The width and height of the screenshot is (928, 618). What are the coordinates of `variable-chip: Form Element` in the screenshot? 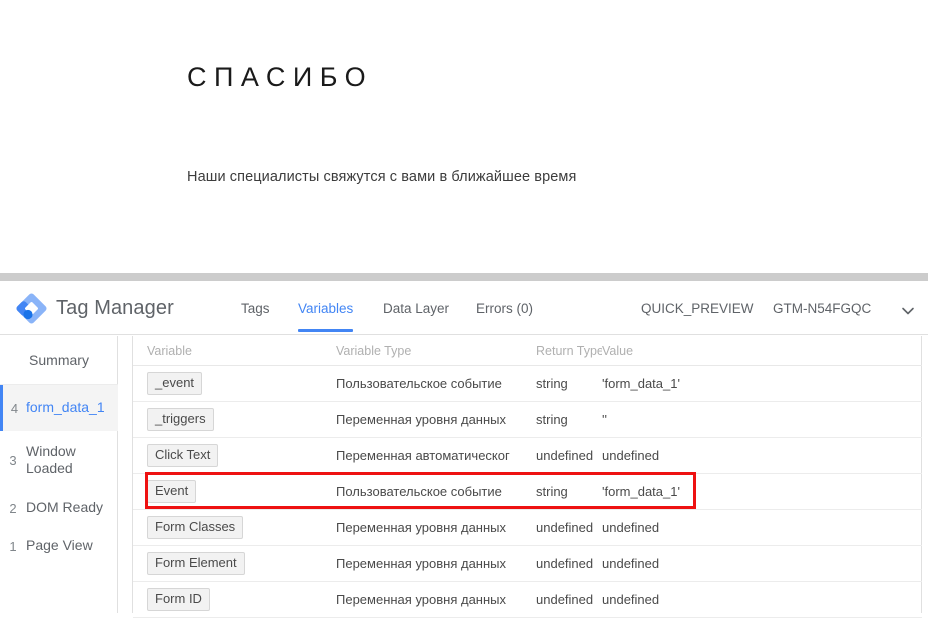 It's located at (196, 563).